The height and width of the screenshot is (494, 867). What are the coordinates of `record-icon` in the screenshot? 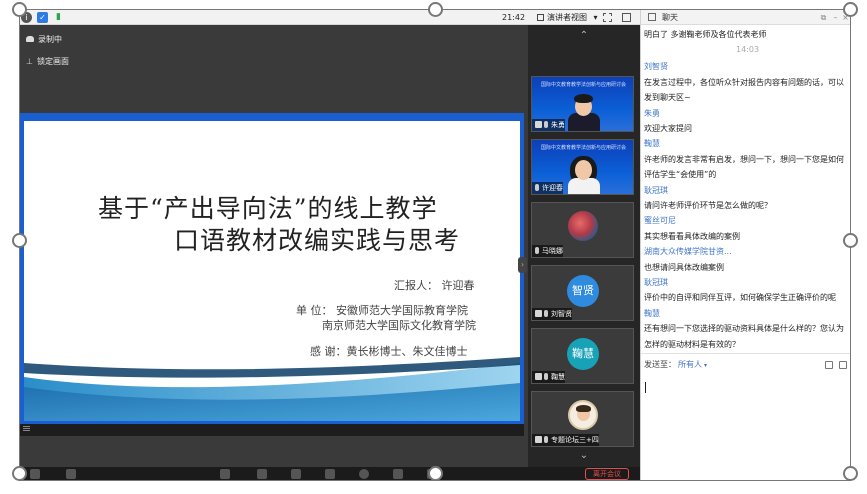 It's located at (364, 474).